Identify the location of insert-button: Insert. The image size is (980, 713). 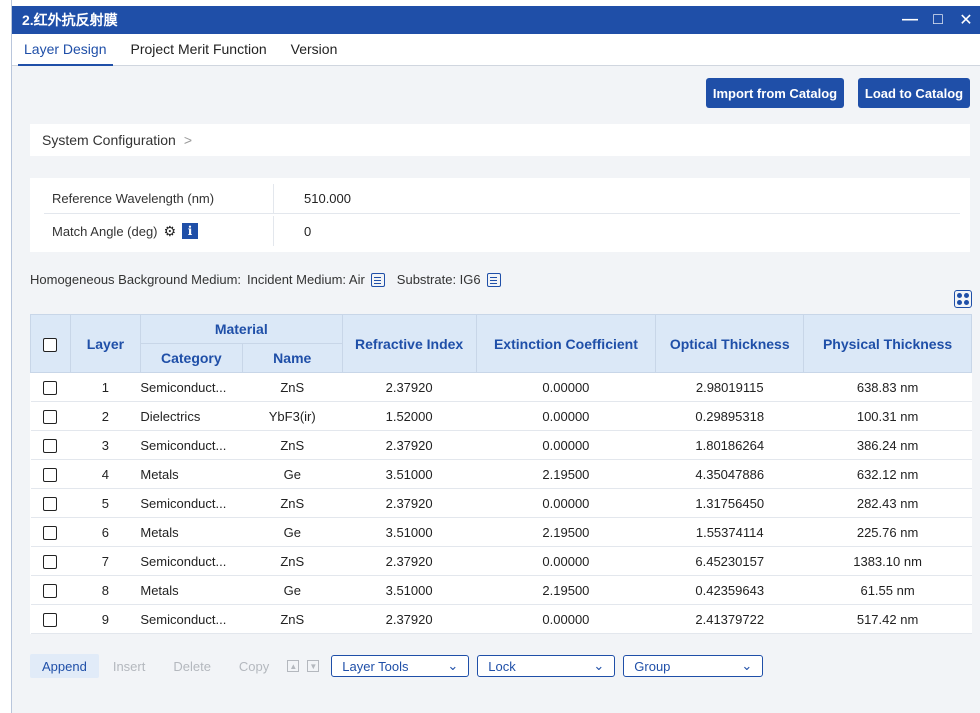
(129, 666).